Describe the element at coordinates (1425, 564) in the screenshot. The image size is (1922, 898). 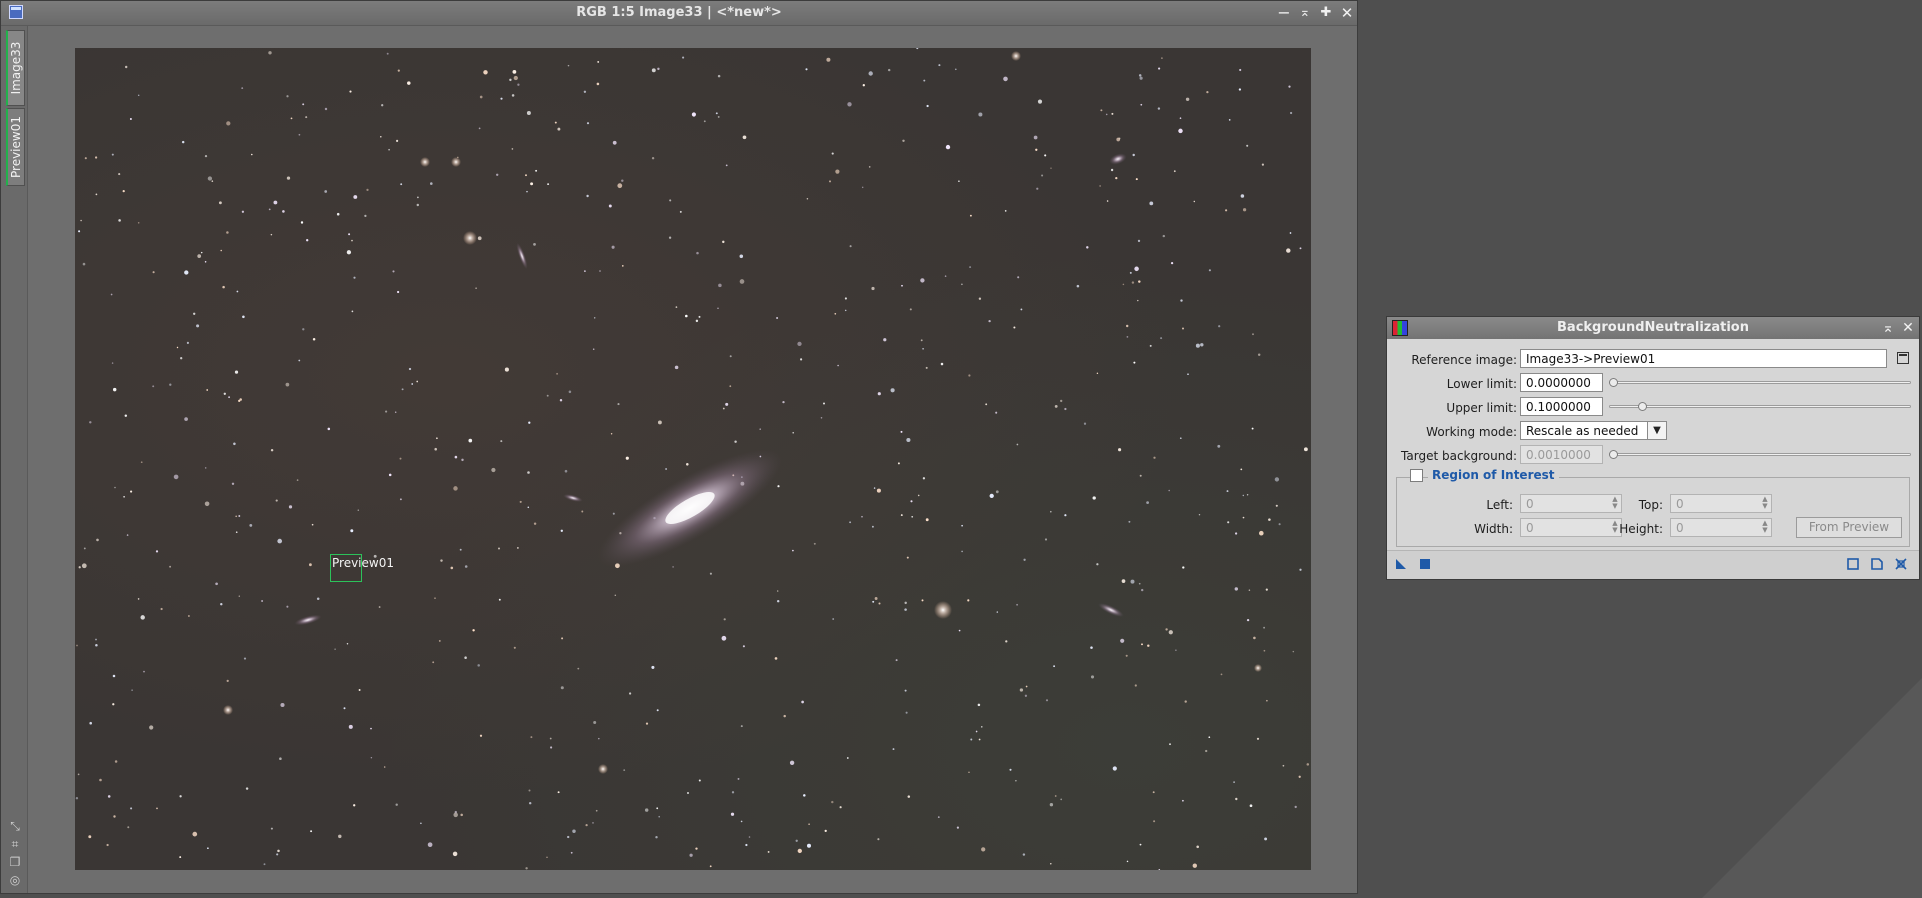
I see `apply-global-icon` at that location.